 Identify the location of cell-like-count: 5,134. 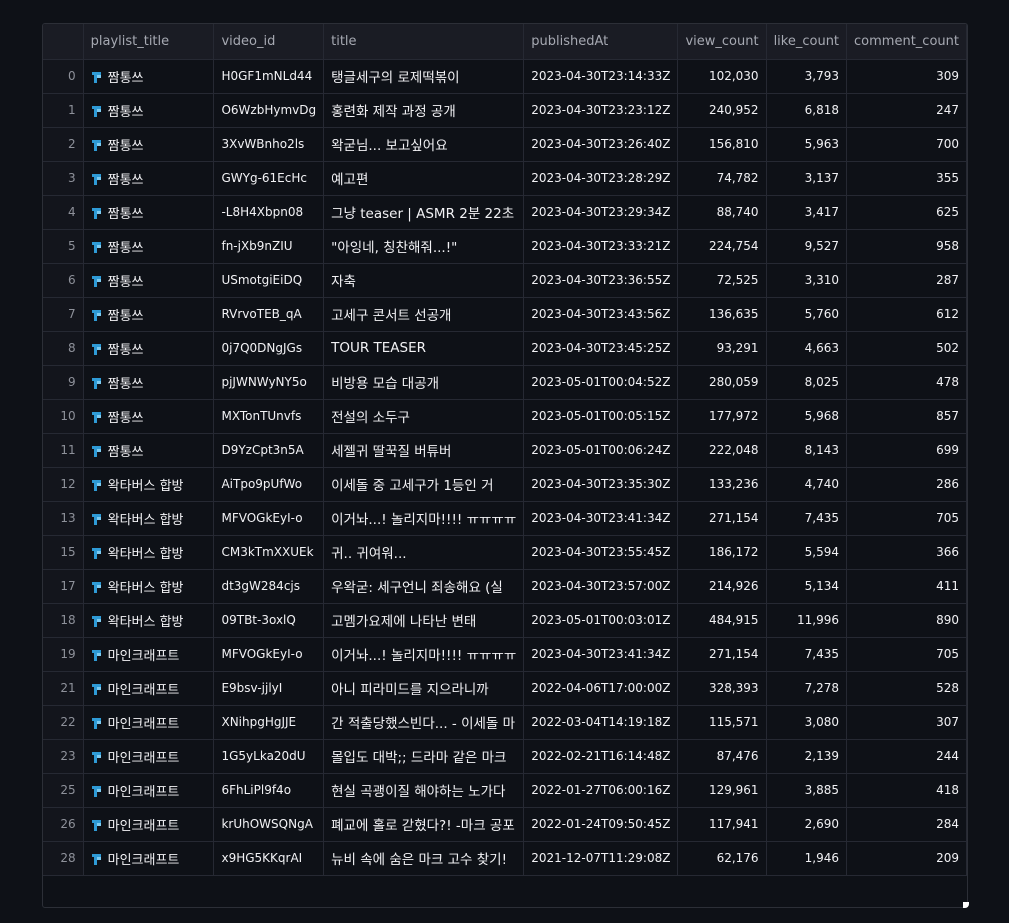
(807, 586).